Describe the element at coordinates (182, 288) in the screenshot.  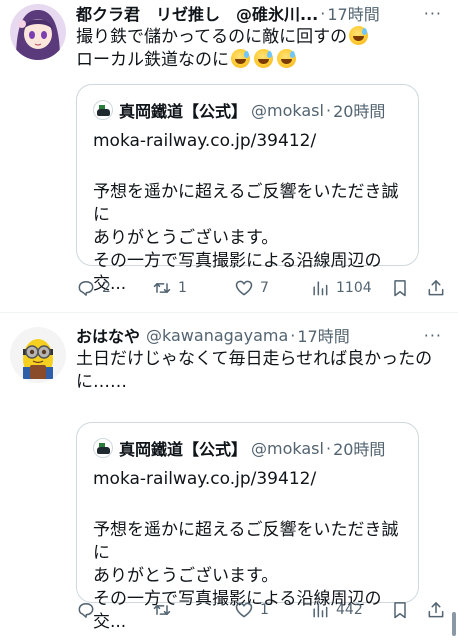
I see `retweet-count: 1` at that location.